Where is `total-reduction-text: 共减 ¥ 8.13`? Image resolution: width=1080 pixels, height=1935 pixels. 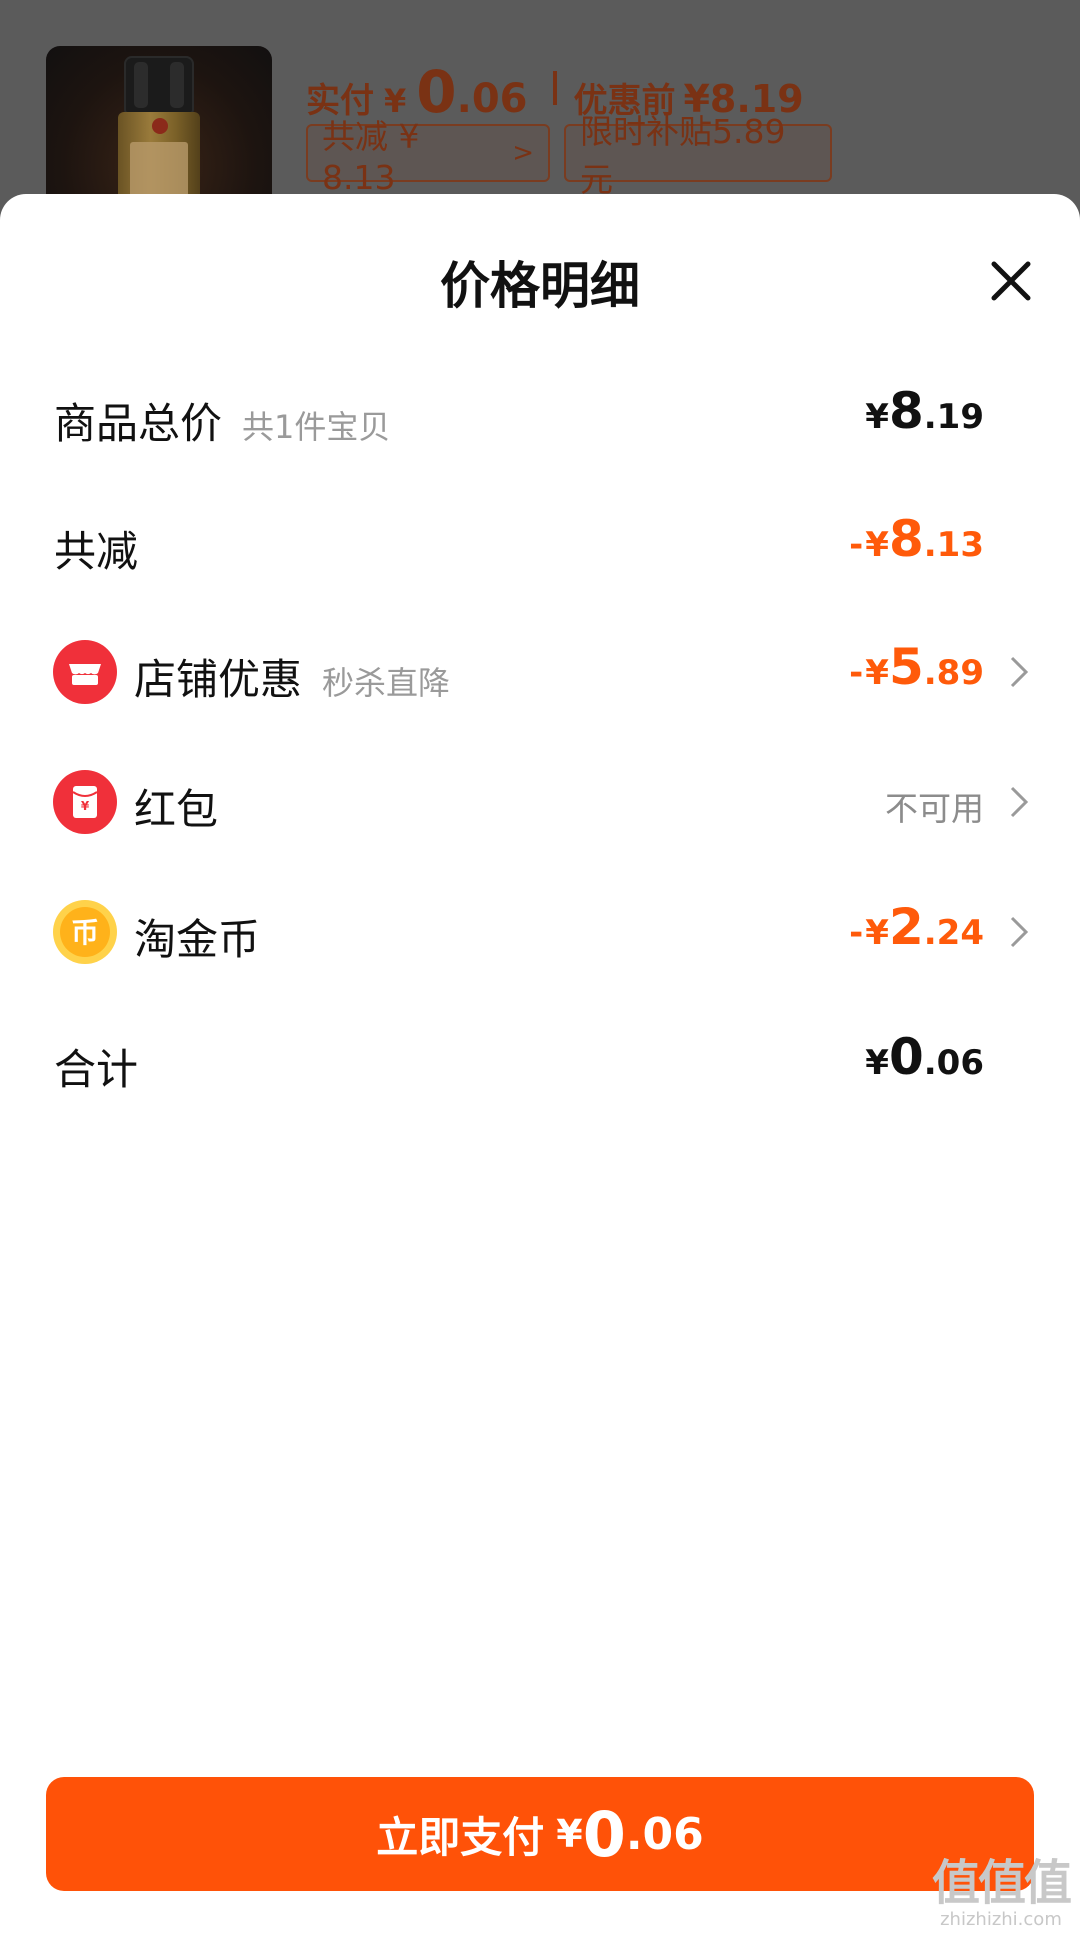
total-reduction-text: 共减 ¥ 8.13 is located at coordinates (371, 156).